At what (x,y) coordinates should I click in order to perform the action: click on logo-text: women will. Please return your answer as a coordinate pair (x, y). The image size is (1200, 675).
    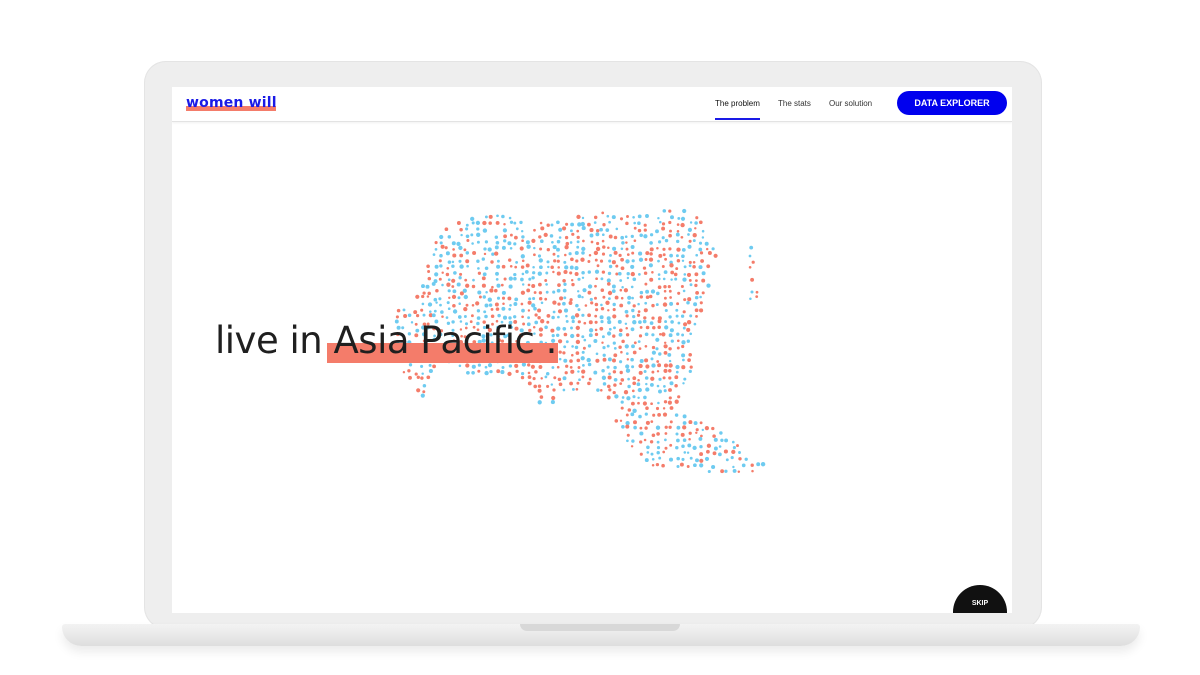
    Looking at the image, I should click on (231, 103).